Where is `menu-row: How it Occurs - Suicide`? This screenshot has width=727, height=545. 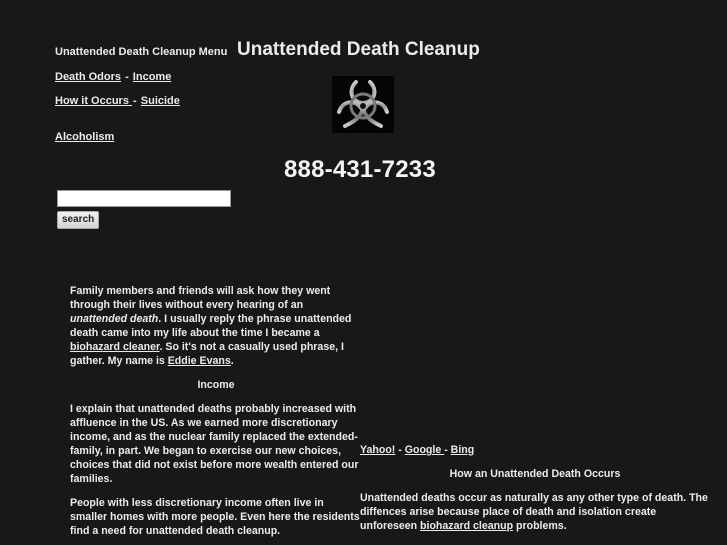 menu-row: How it Occurs - Suicide is located at coordinates (117, 101).